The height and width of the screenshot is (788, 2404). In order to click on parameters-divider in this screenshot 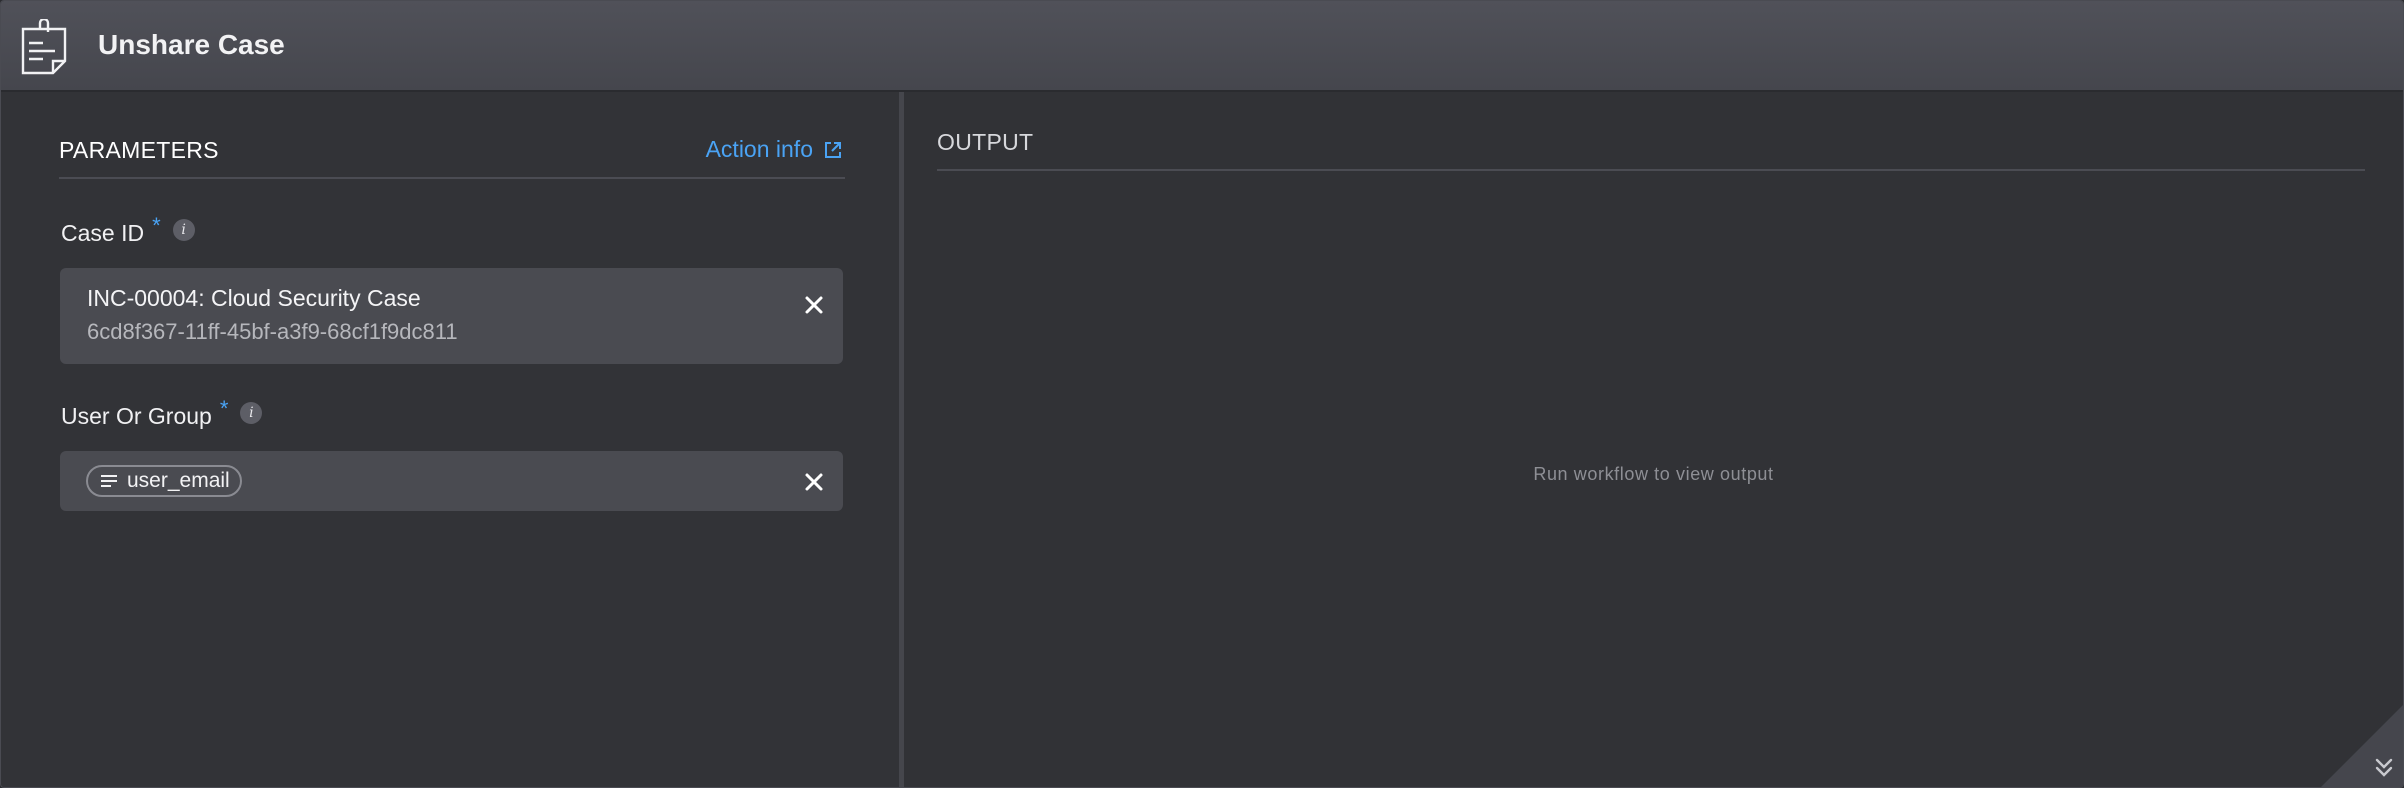, I will do `click(452, 178)`.